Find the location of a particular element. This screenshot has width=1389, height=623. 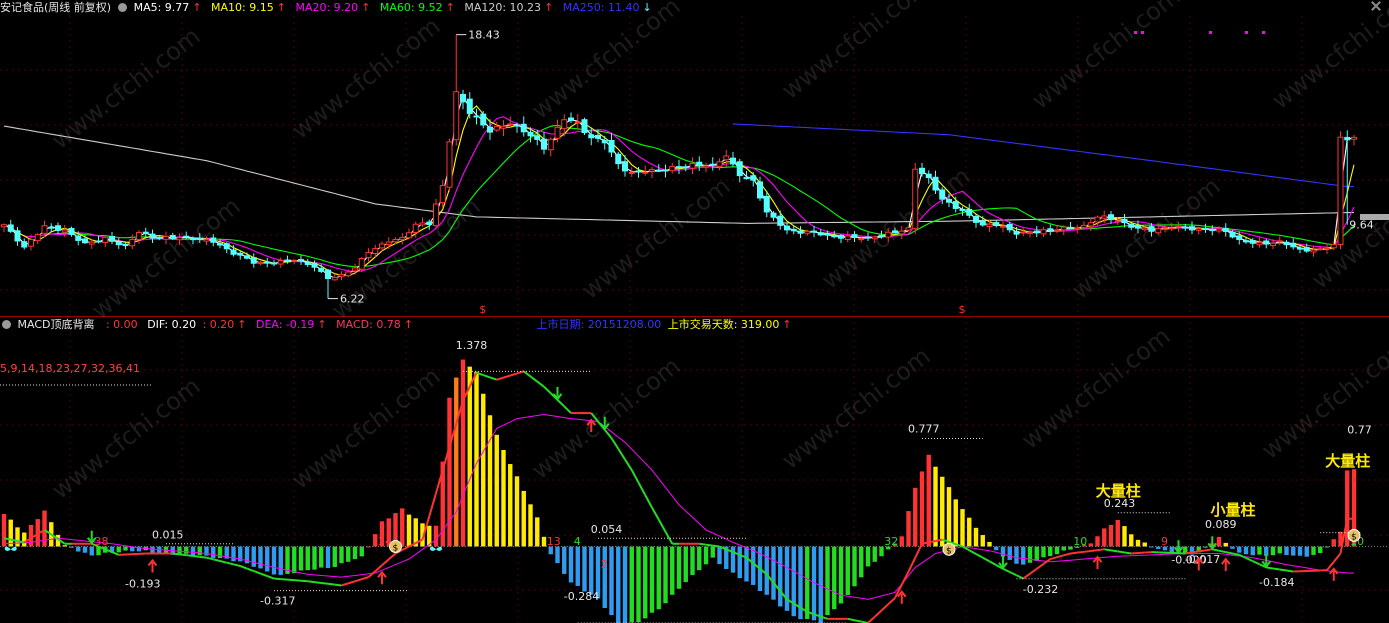

listing-date: 上市日期: 20151208.00 is located at coordinates (599, 324).